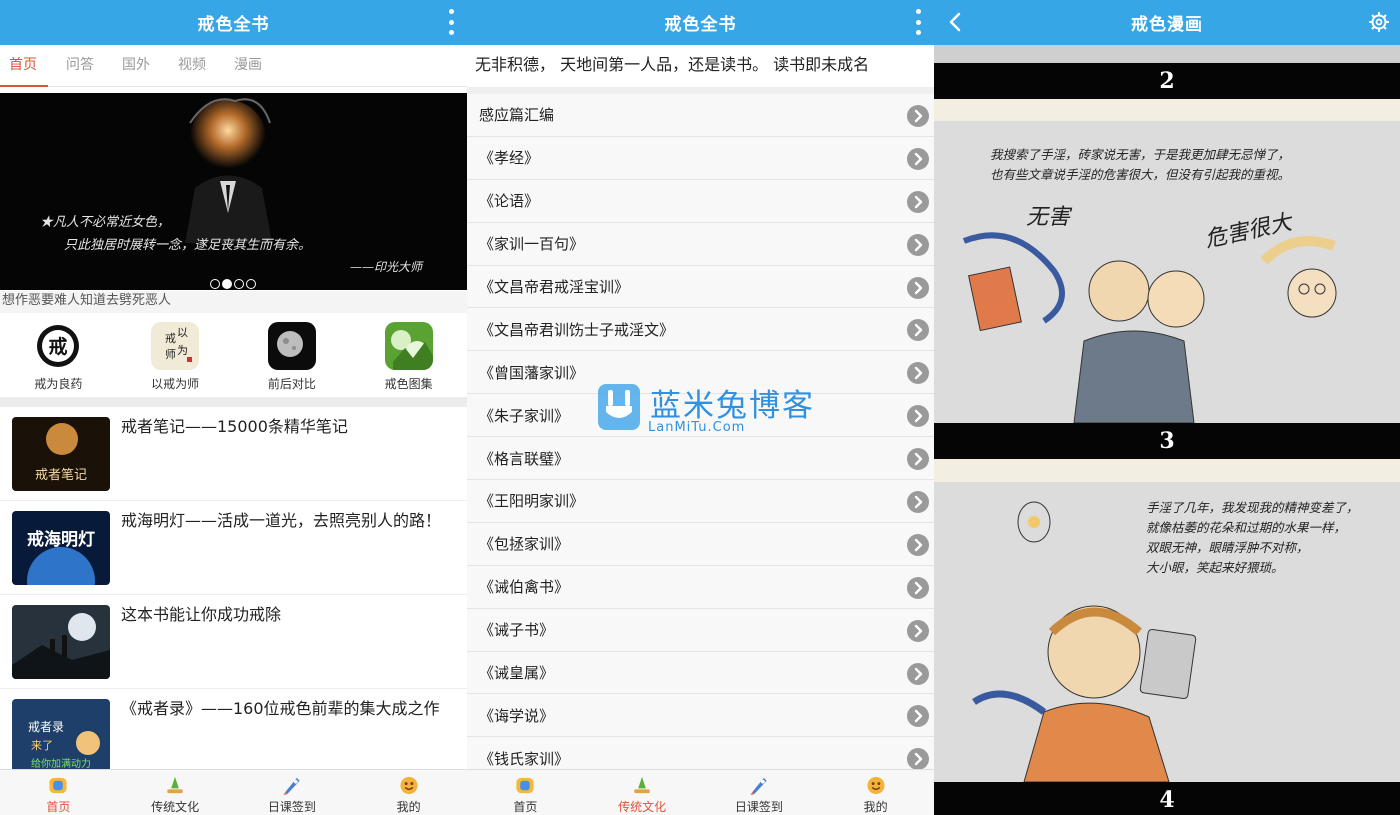 The width and height of the screenshot is (1400, 815). Describe the element at coordinates (61, 539) in the screenshot. I see `thumb-text: 戒海明灯` at that location.